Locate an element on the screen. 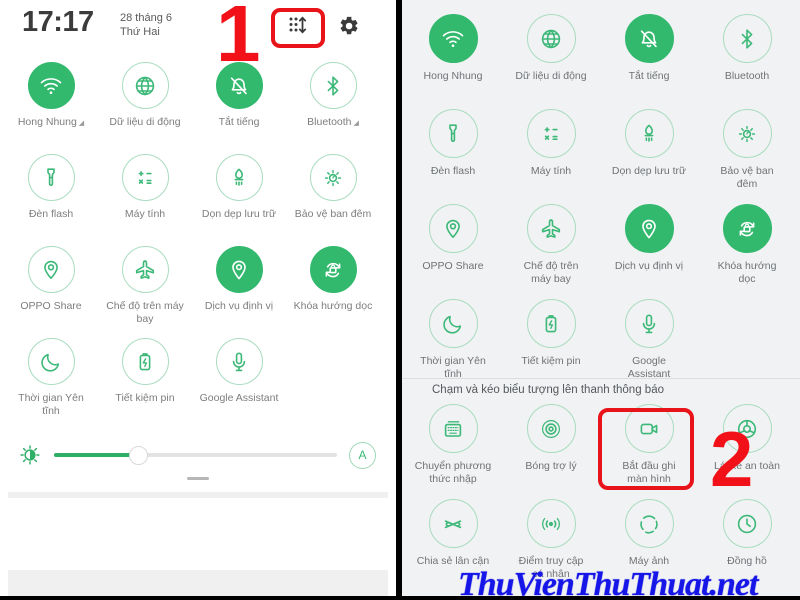 This screenshot has width=800, height=600. brightness-thumb is located at coordinates (139, 455).